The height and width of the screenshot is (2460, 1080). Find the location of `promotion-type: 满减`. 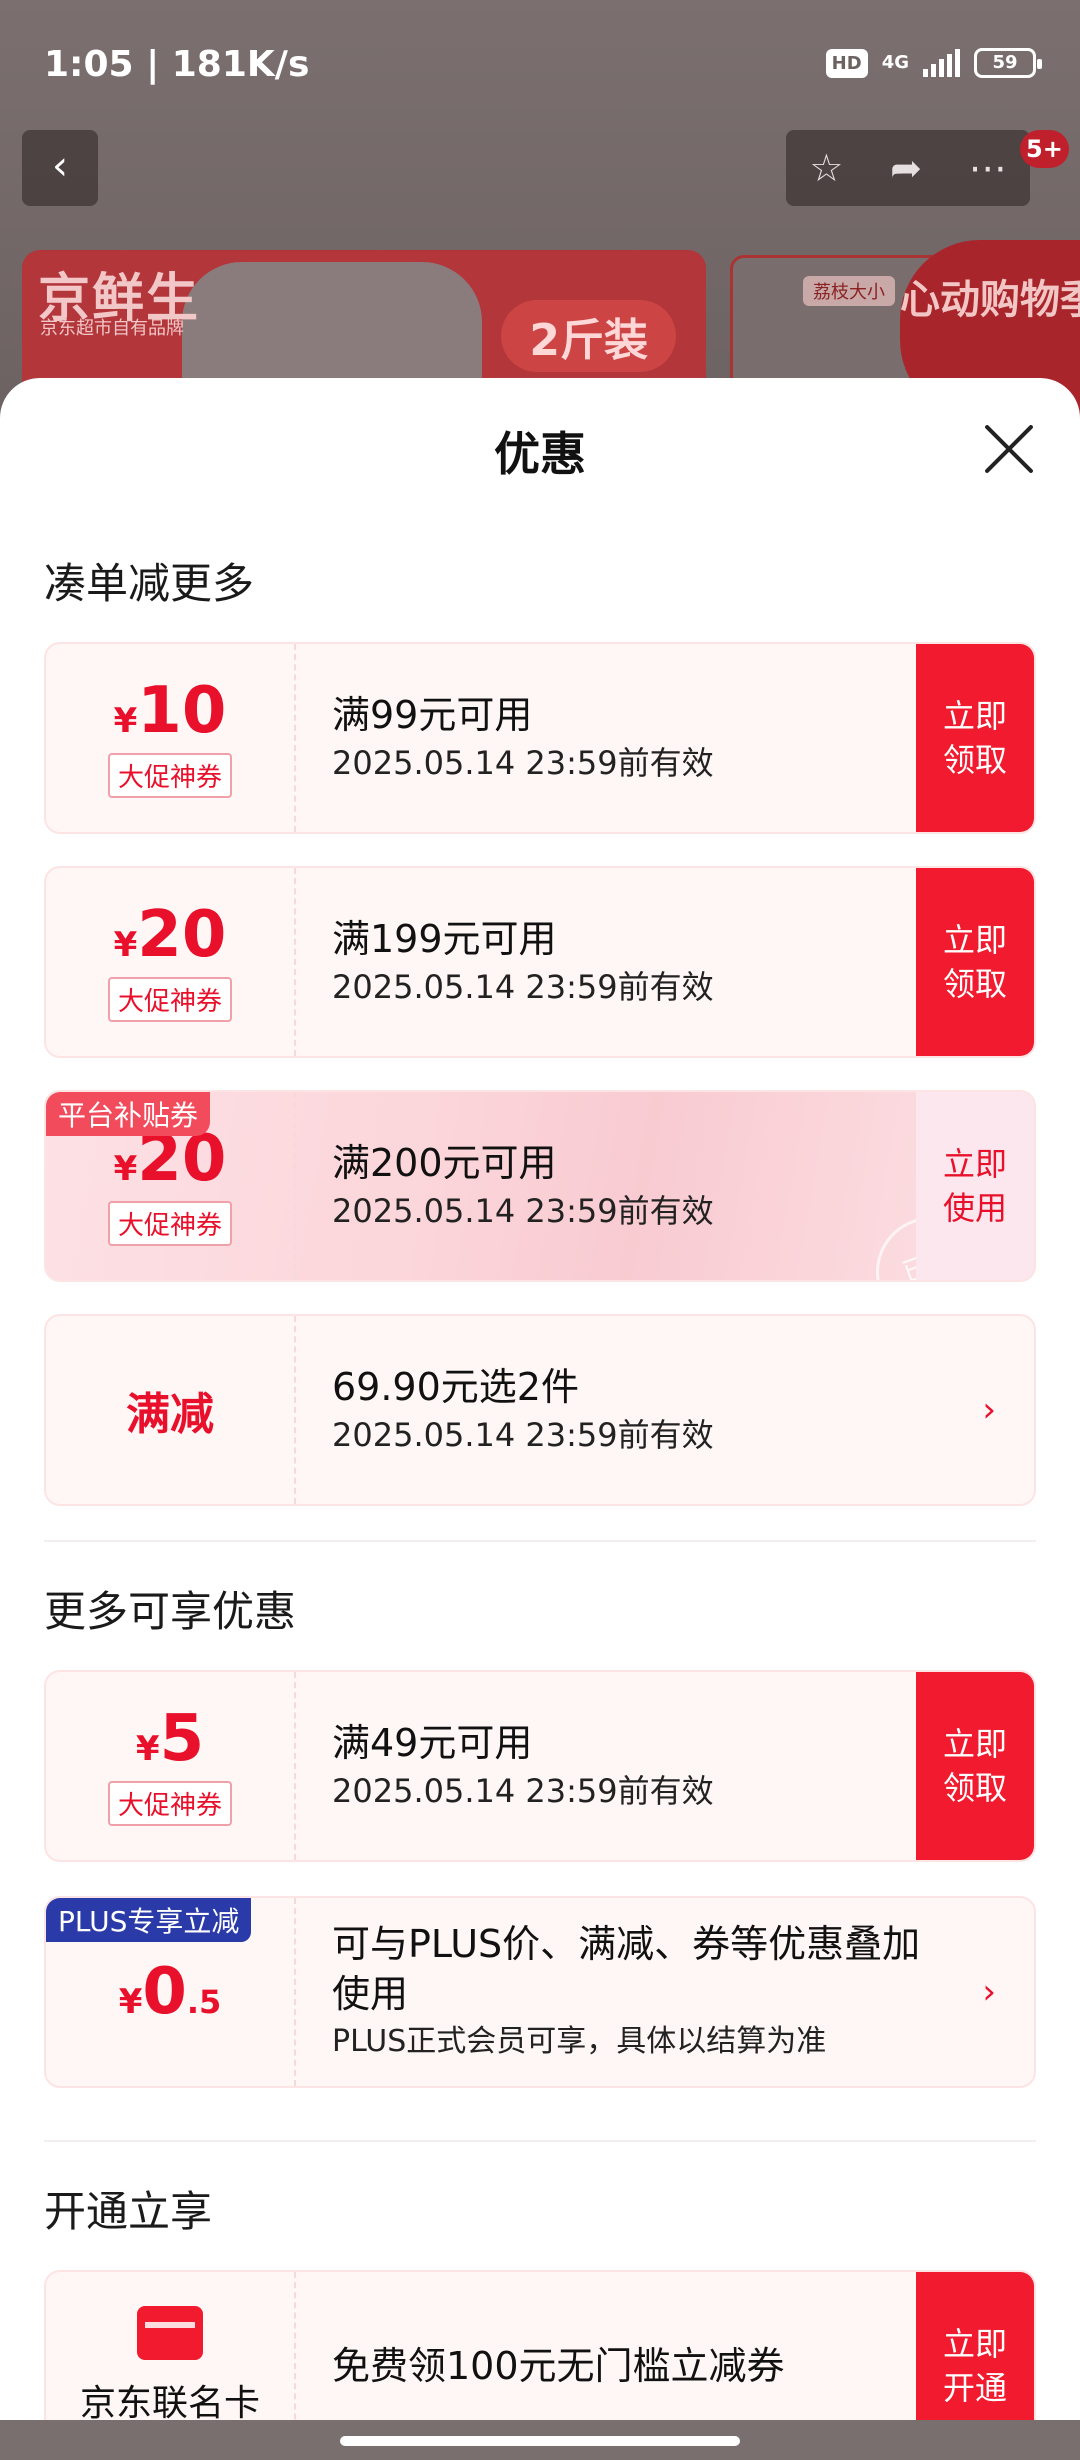

promotion-type: 满减 is located at coordinates (171, 1410).